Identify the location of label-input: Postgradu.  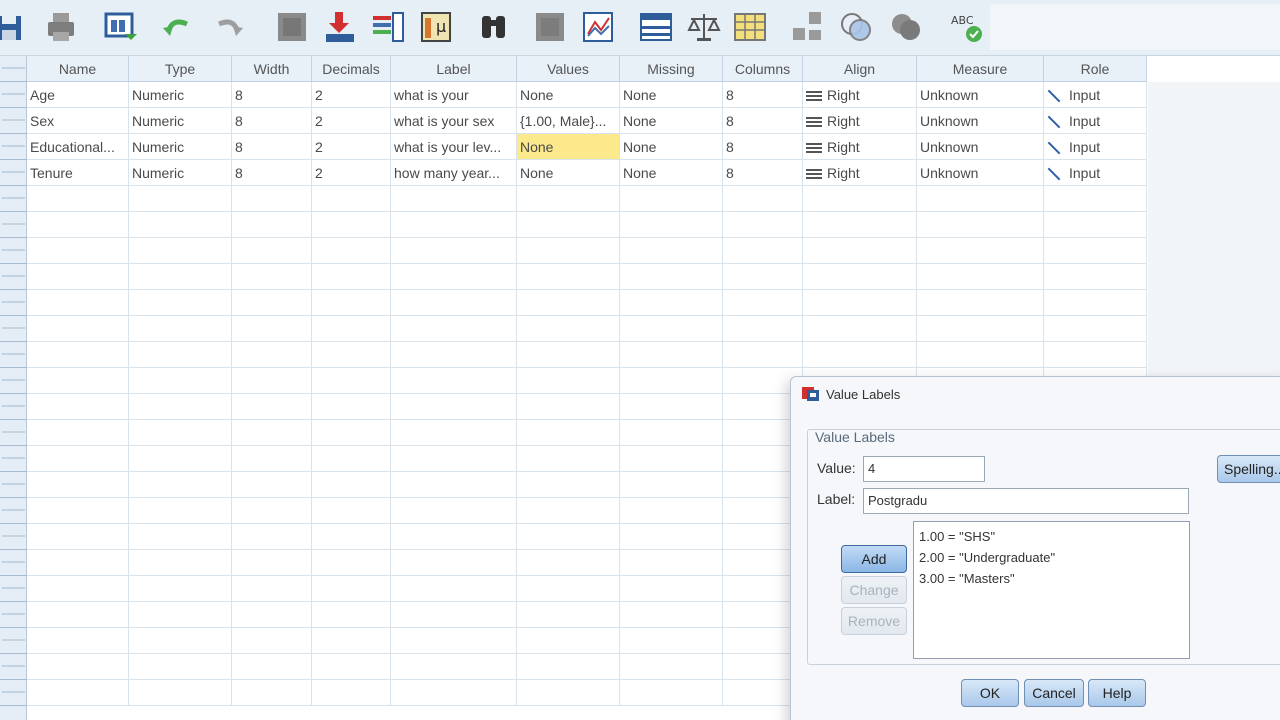
(1026, 501).